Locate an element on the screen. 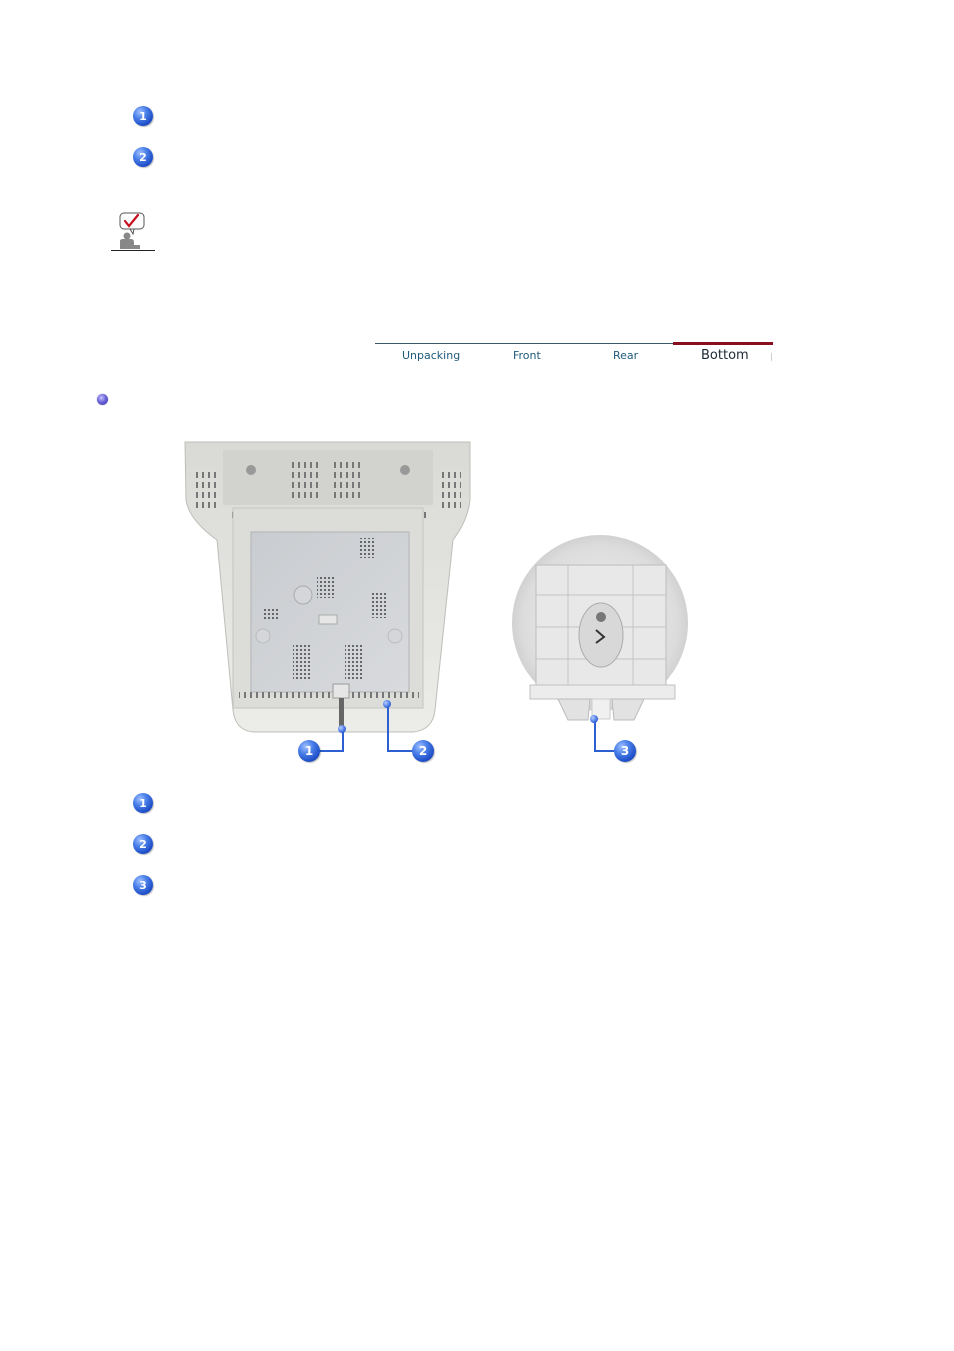 The height and width of the screenshot is (1351, 954). tab-rear: Rear is located at coordinates (625, 355).